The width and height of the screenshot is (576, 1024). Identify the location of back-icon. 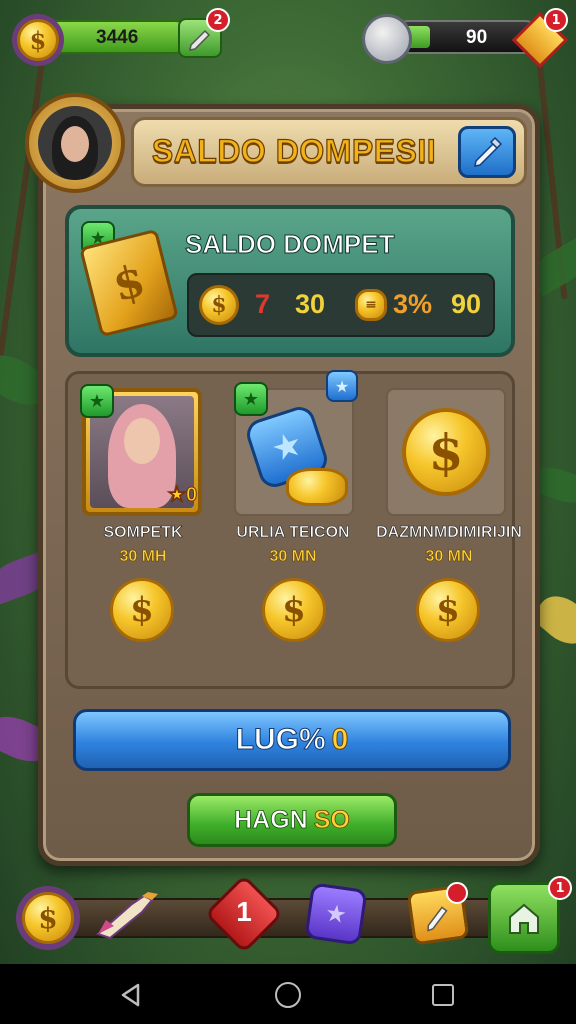
(131, 995).